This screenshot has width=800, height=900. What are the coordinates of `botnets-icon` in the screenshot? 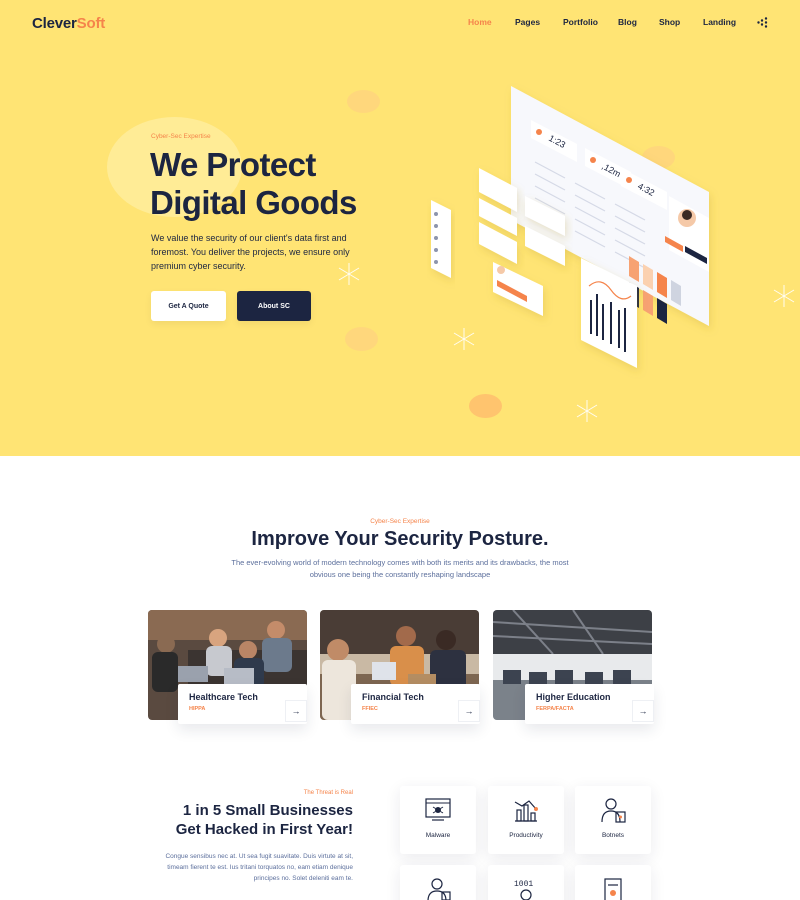 It's located at (613, 810).